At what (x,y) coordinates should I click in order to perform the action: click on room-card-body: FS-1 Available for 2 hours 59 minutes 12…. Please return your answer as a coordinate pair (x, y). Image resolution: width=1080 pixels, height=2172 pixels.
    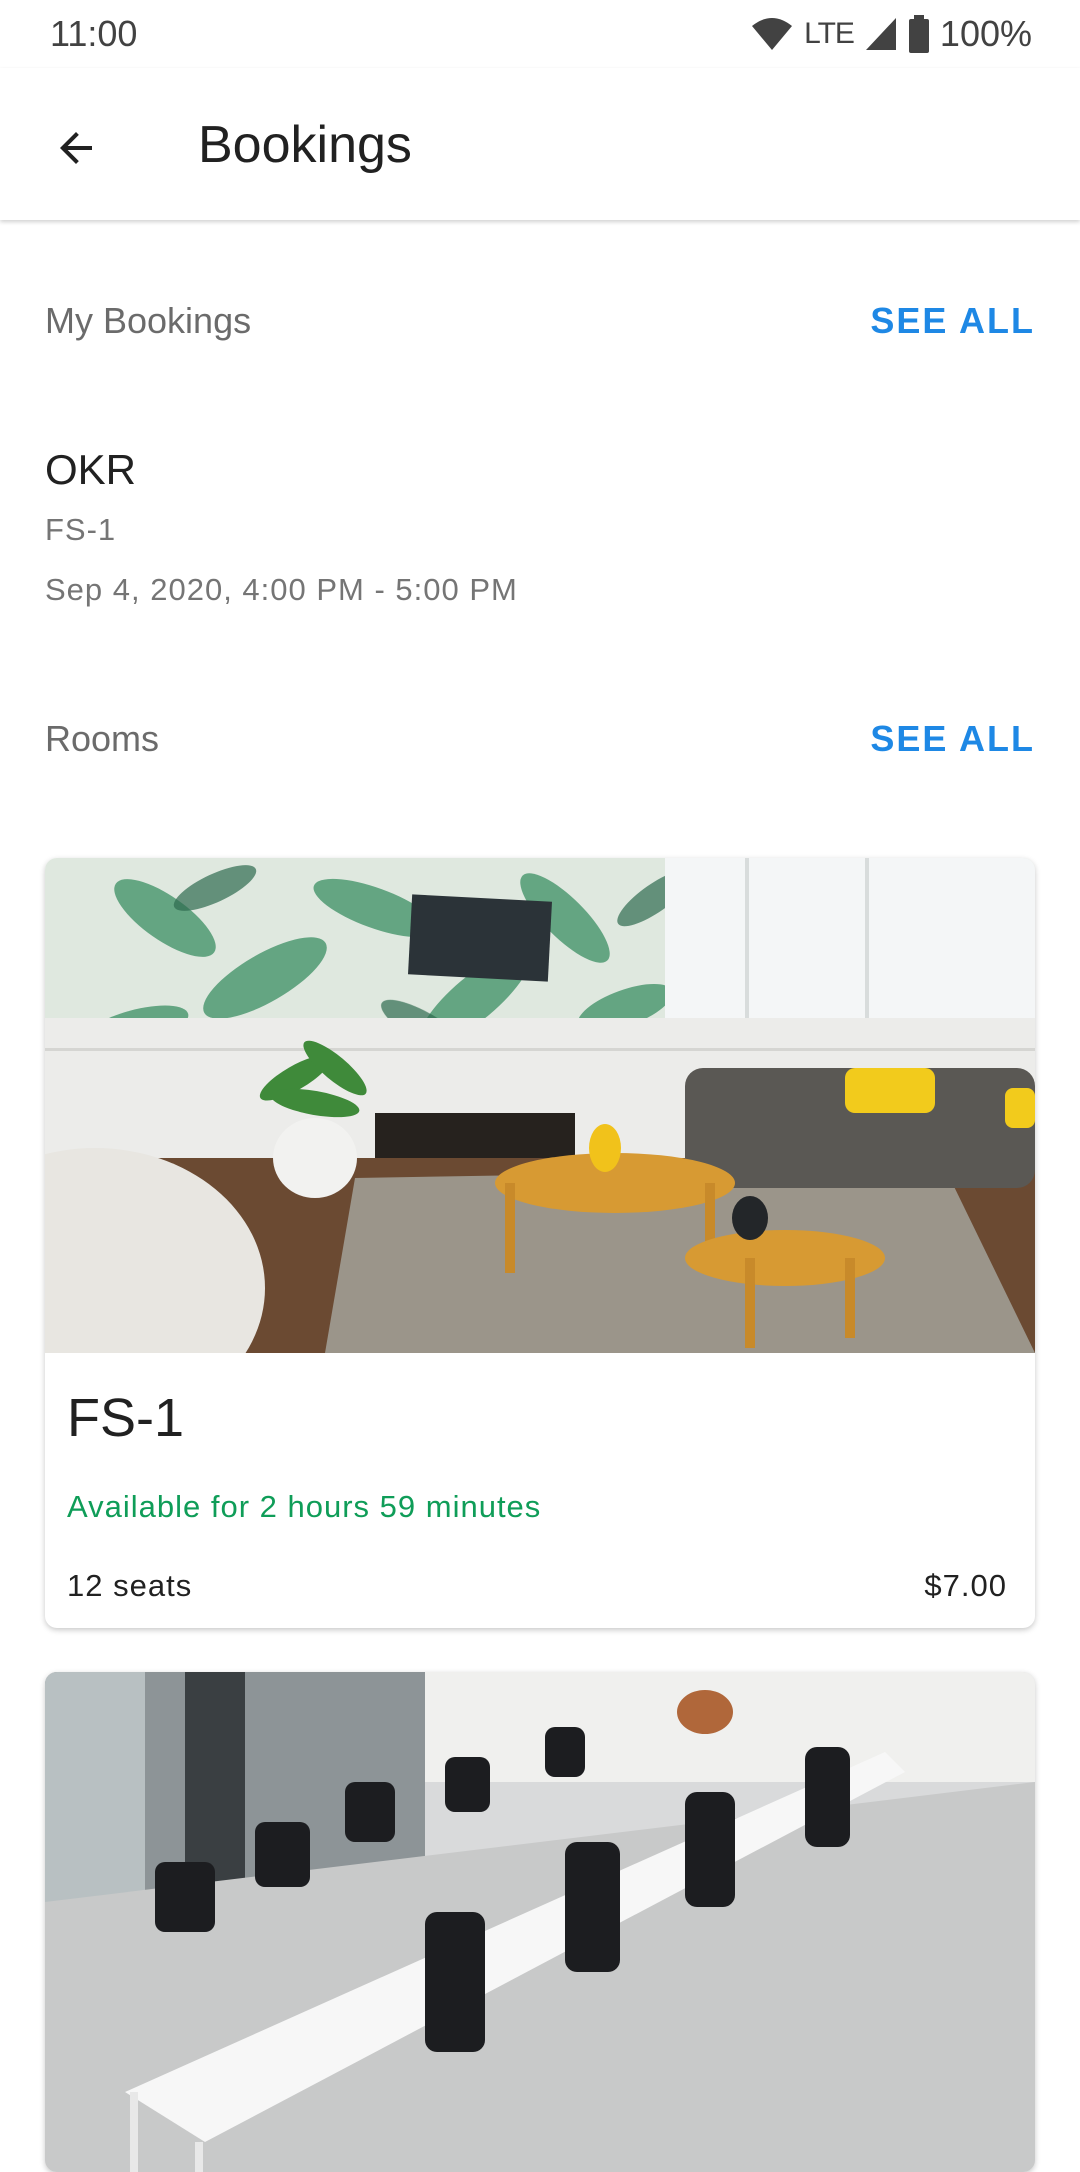
    Looking at the image, I should click on (540, 1490).